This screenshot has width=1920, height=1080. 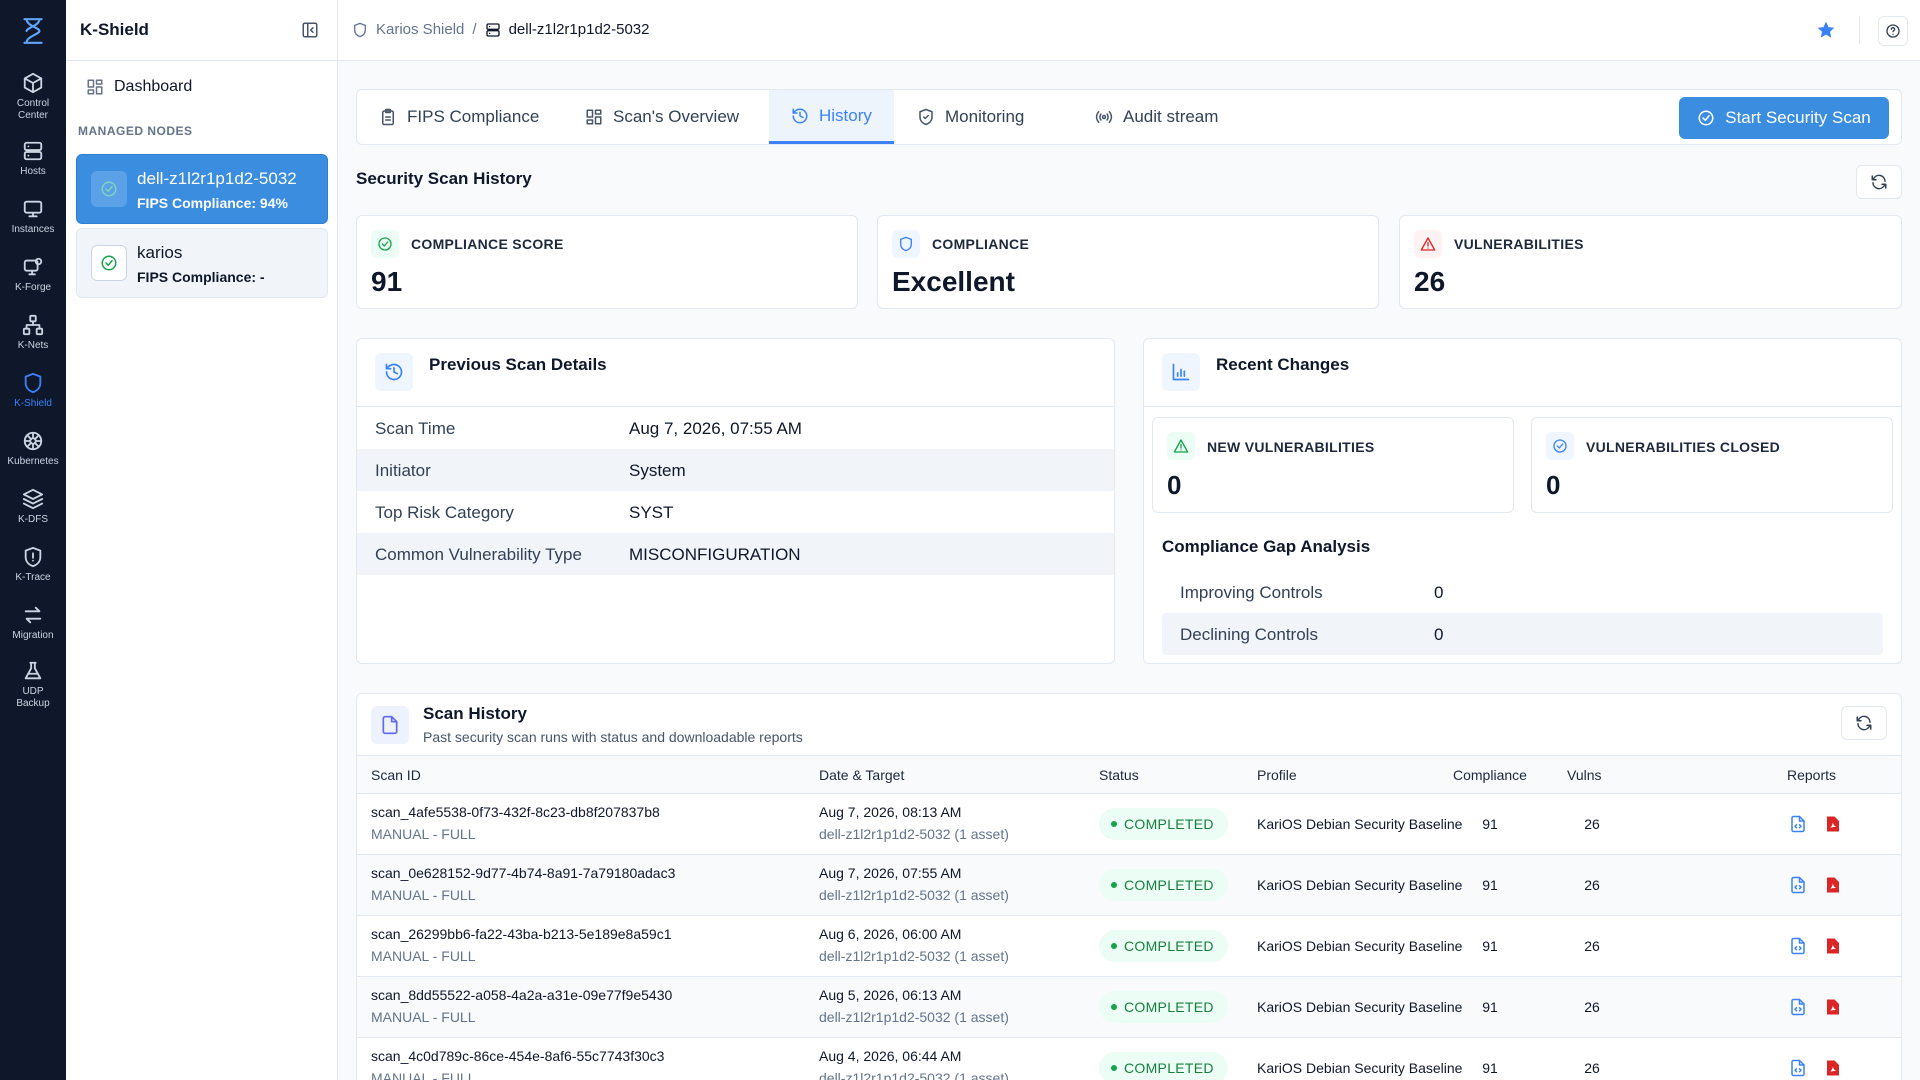 What do you see at coordinates (1249, 634) in the screenshot?
I see `gap-key: Declining Controls` at bounding box center [1249, 634].